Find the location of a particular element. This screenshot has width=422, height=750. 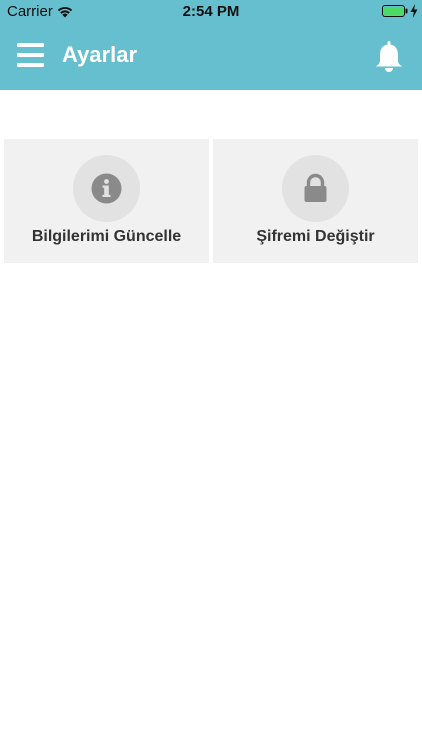

app-header: Carrier 2:54 PM Ayarlar is located at coordinates (211, 45).